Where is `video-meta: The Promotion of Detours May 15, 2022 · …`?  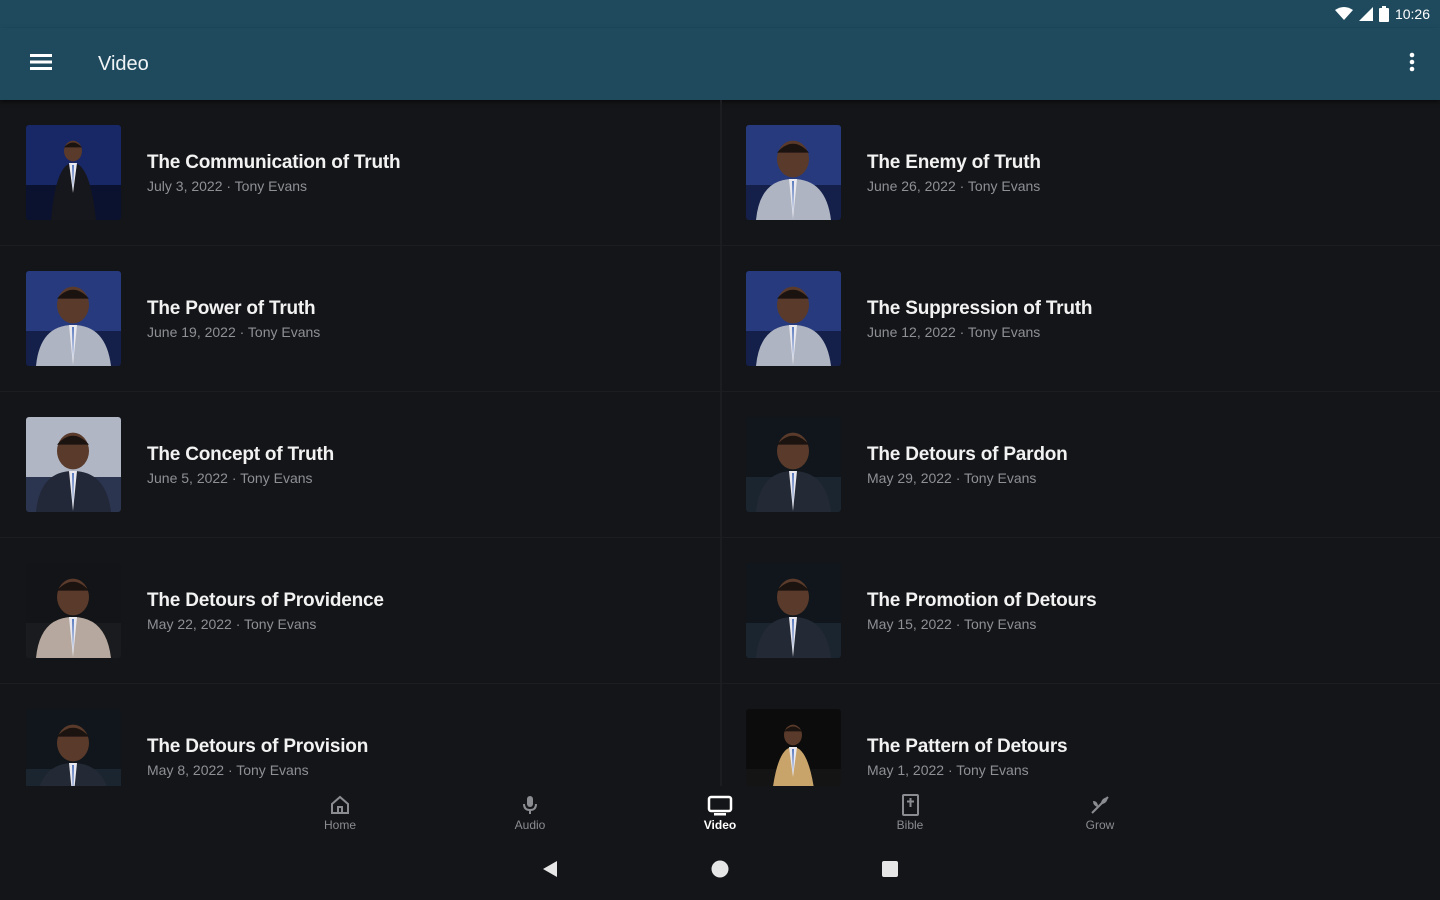
video-meta: The Promotion of Detours May 15, 2022 · … is located at coordinates (982, 610).